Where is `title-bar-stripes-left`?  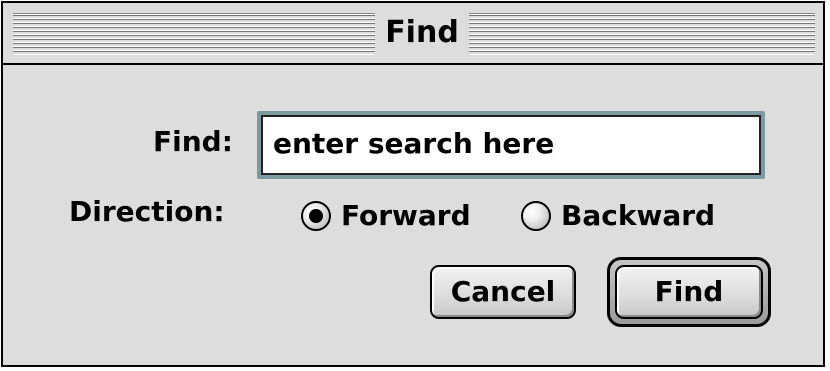
title-bar-stripes-left is located at coordinates (194, 34).